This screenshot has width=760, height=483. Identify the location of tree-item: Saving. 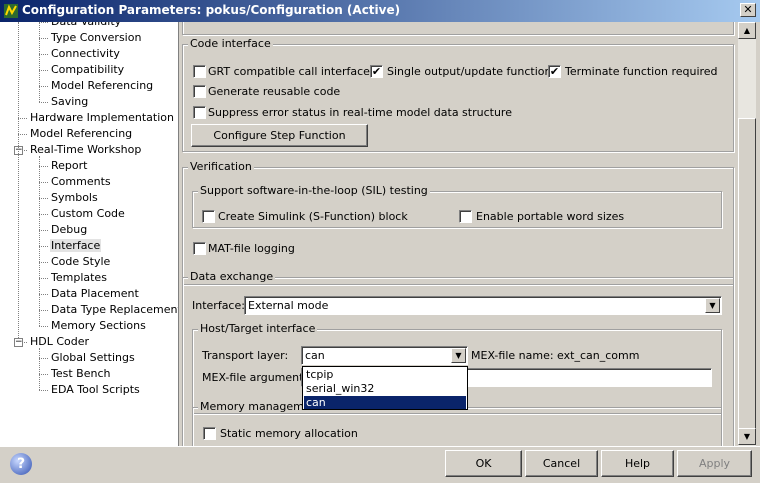
(69, 102).